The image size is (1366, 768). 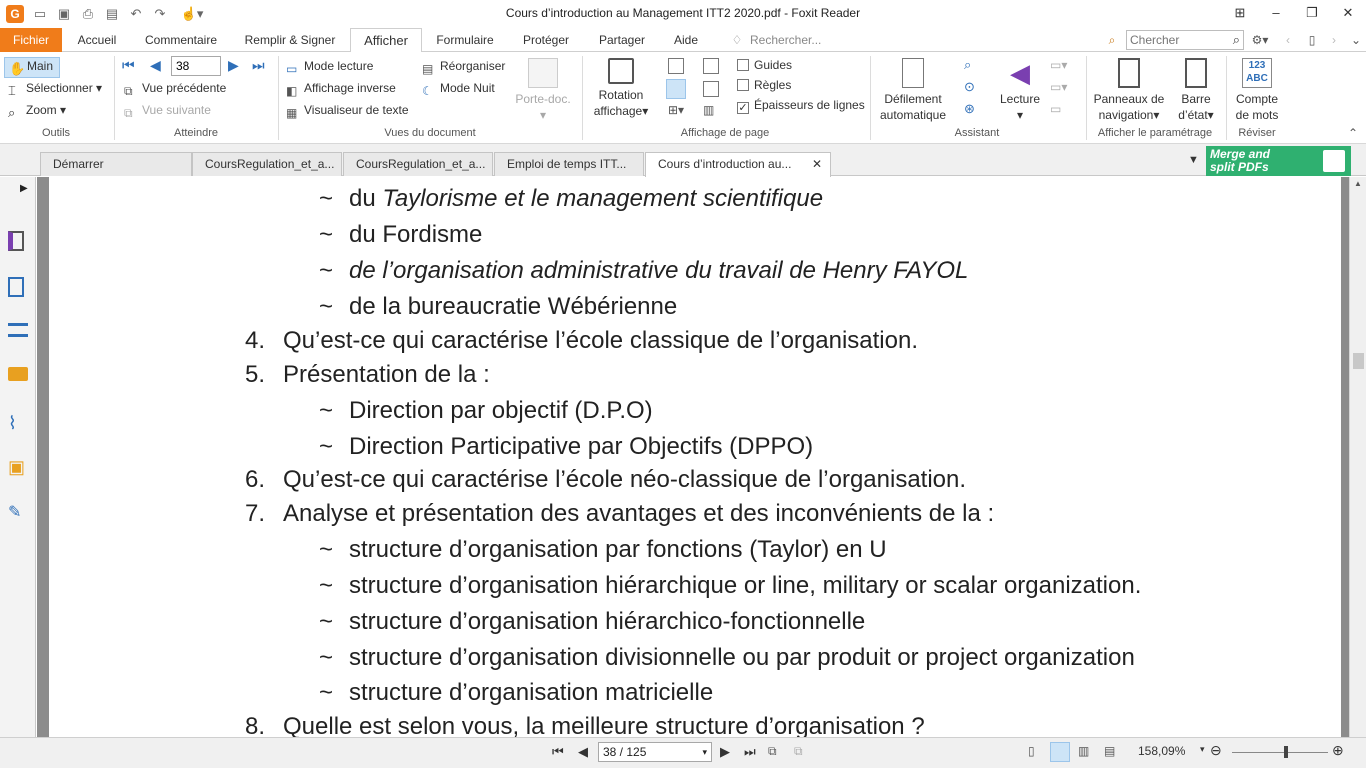 What do you see at coordinates (1288, 40) in the screenshot?
I see `nav-back-icon: ‹` at bounding box center [1288, 40].